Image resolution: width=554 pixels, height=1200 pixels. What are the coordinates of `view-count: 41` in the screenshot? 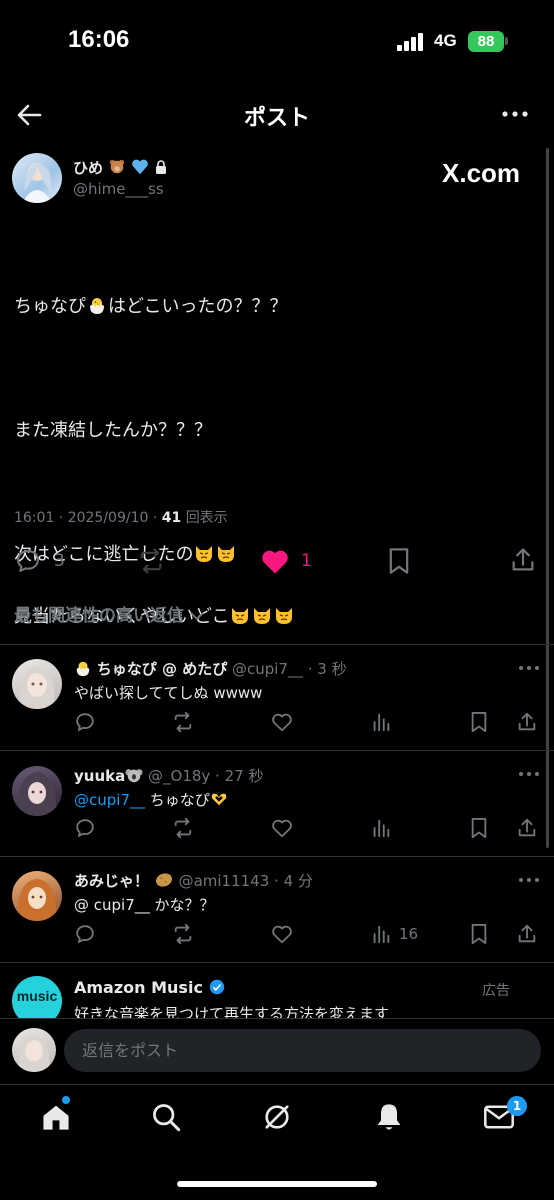 It's located at (171, 518).